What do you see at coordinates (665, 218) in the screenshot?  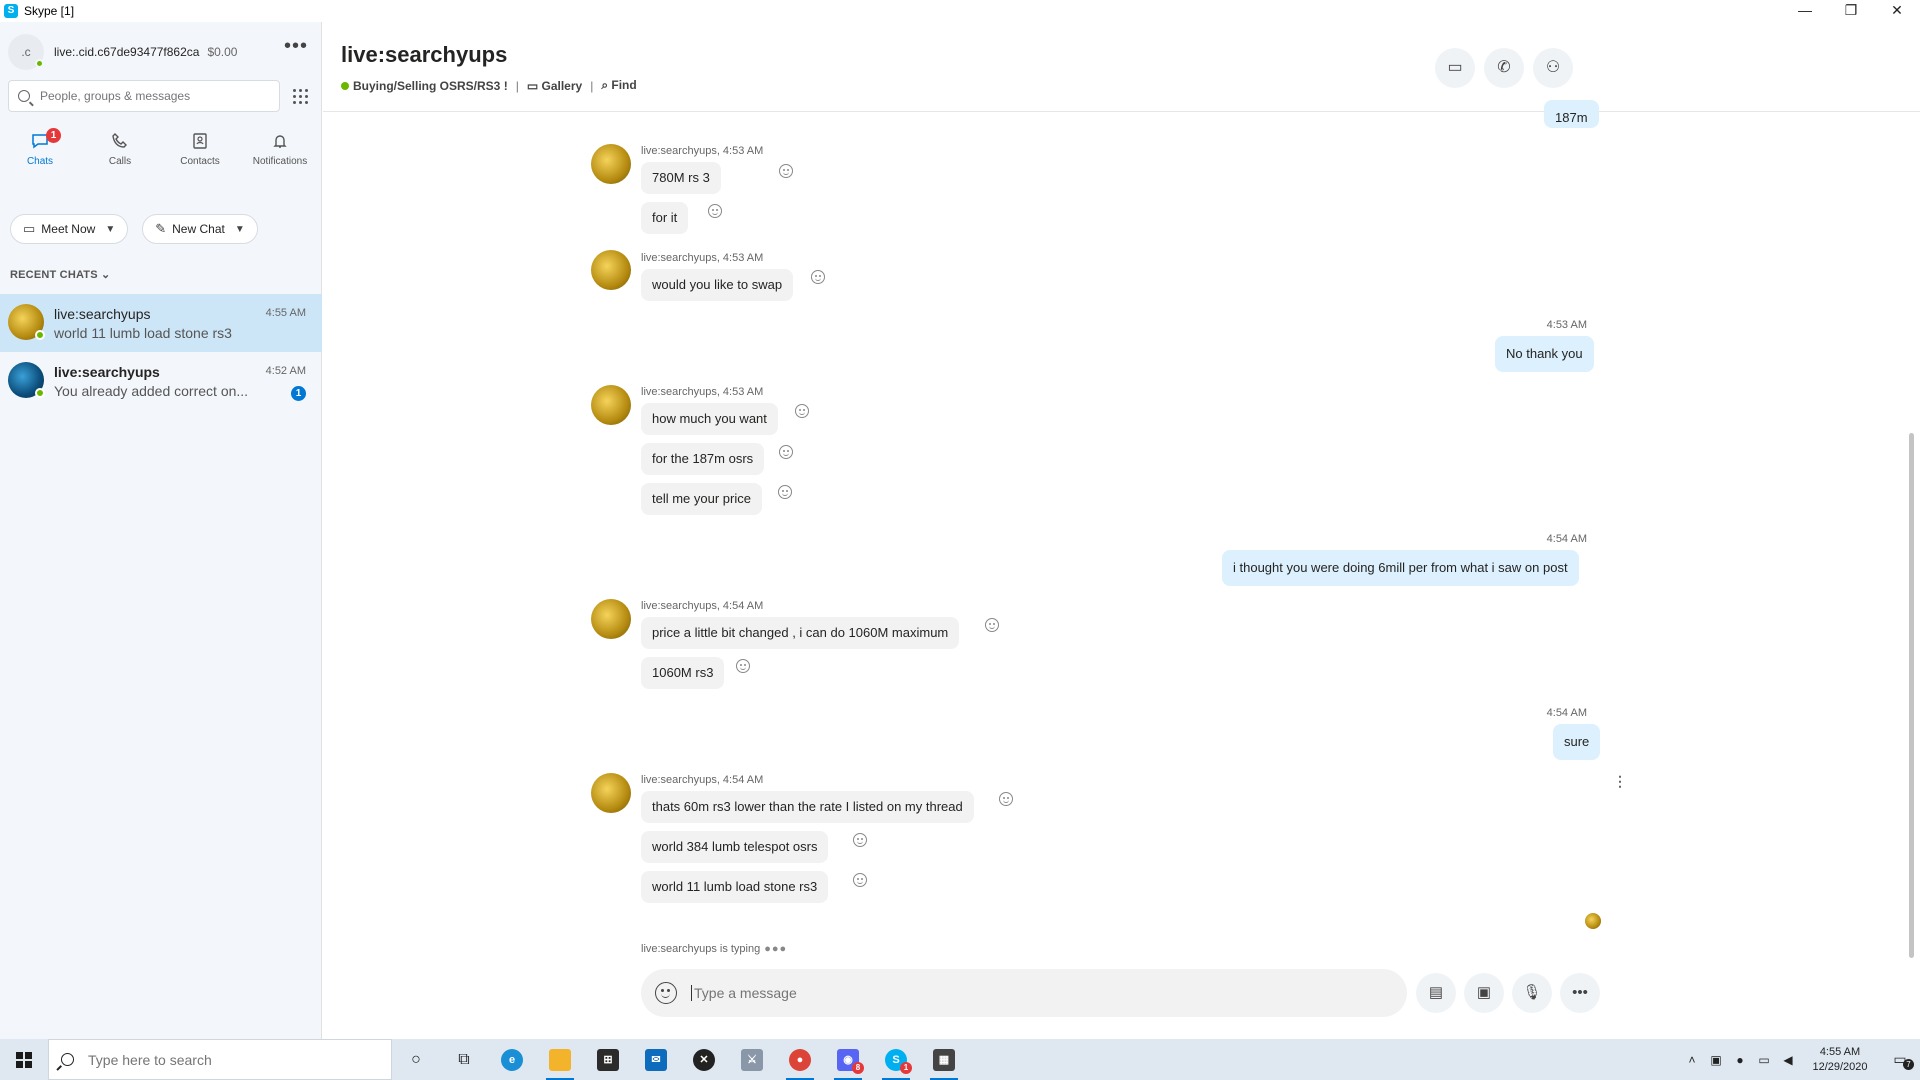 I see `incoming-message: for it` at bounding box center [665, 218].